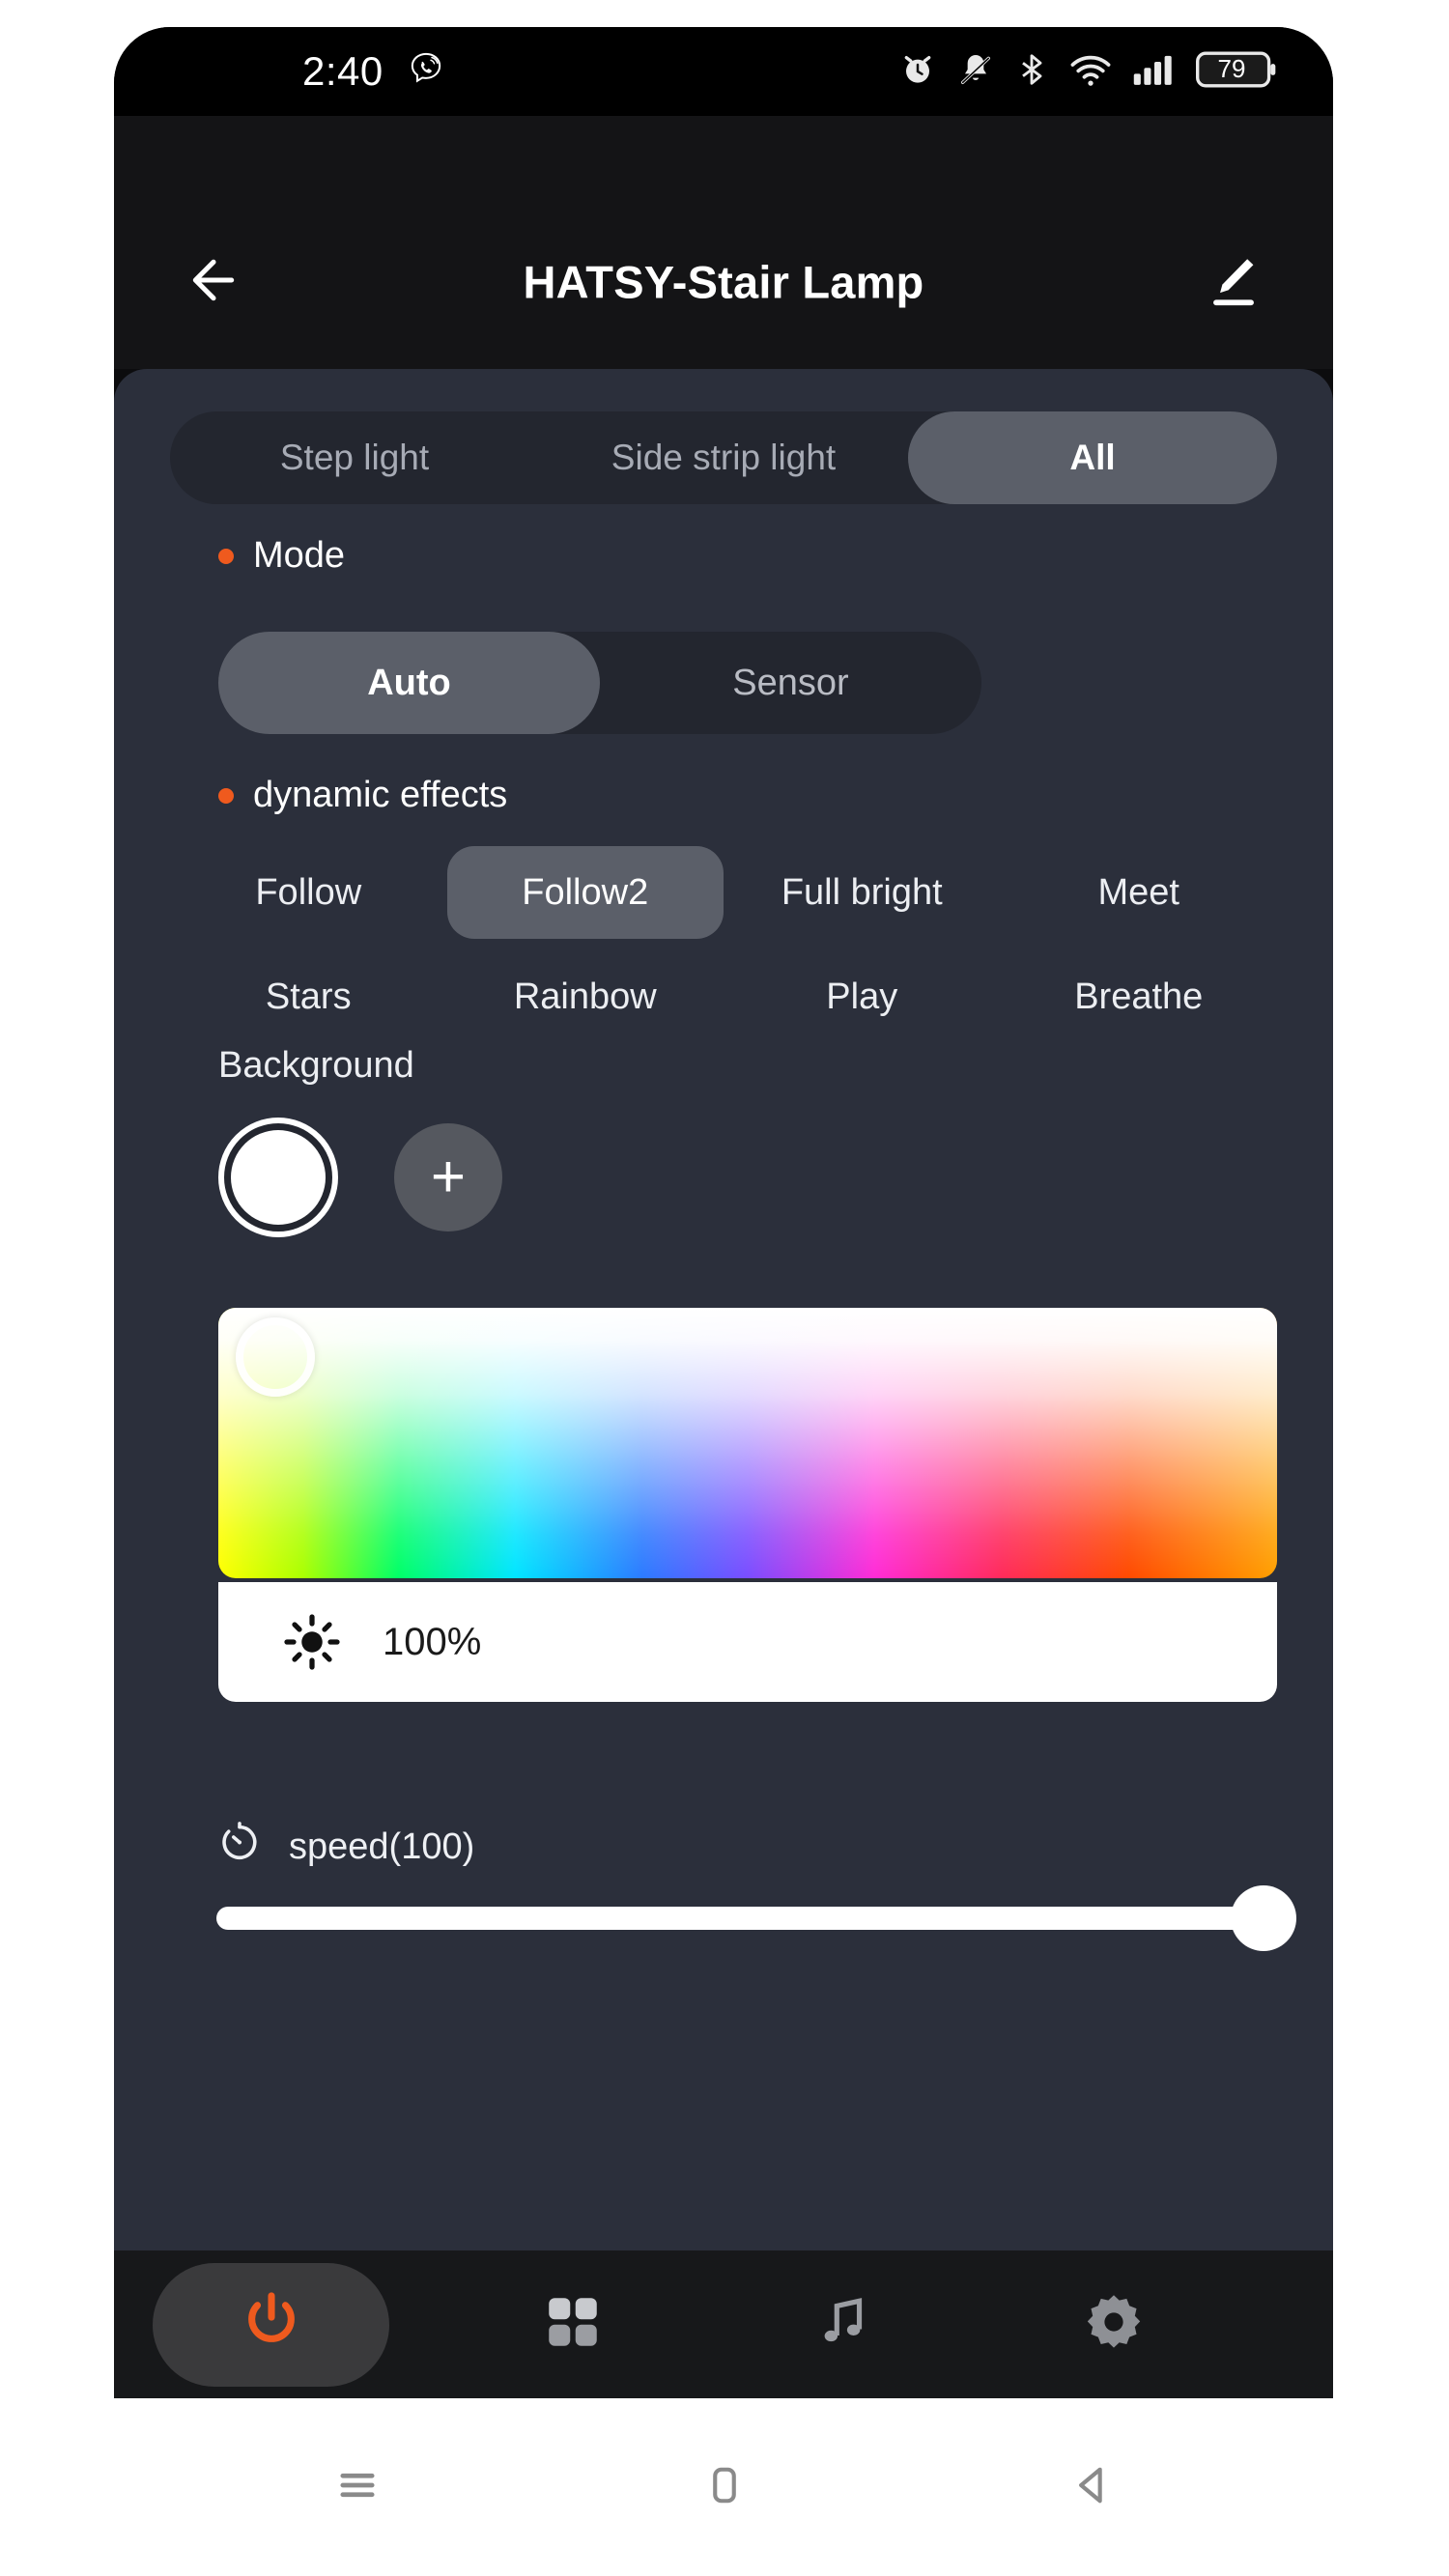 This screenshot has width=1449, height=2576. Describe the element at coordinates (1031, 72) in the screenshot. I see `bluetooth-icon` at that location.